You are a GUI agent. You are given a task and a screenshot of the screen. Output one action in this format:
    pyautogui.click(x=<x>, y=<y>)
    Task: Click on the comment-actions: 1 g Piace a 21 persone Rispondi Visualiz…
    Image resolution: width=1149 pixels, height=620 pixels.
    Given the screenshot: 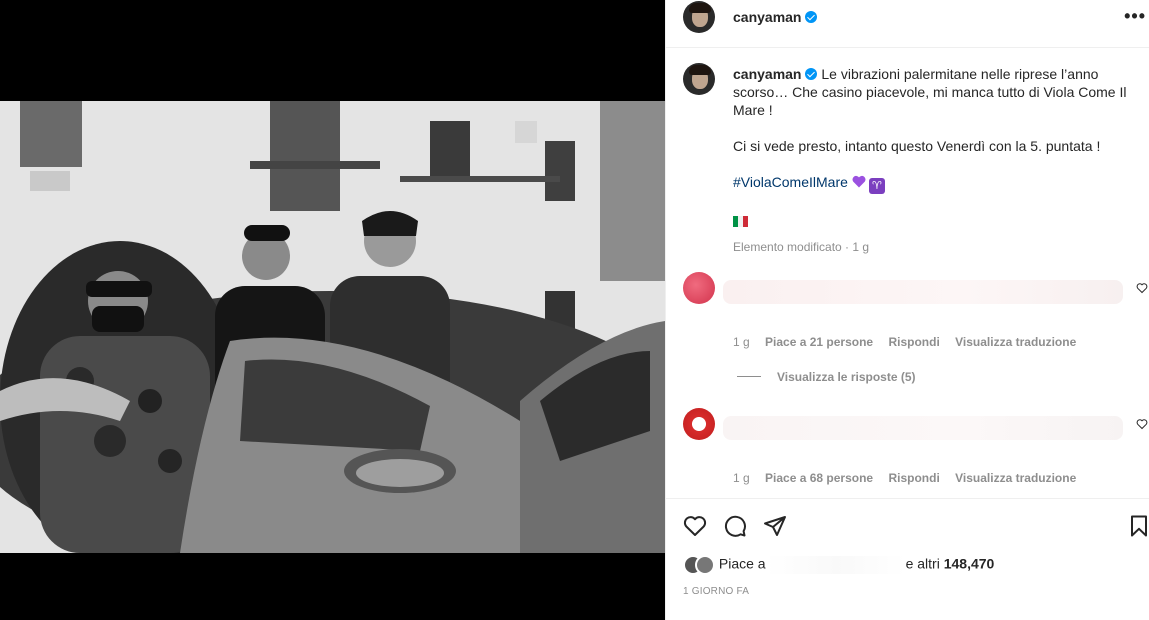 What is the action you would take?
    pyautogui.click(x=910, y=342)
    